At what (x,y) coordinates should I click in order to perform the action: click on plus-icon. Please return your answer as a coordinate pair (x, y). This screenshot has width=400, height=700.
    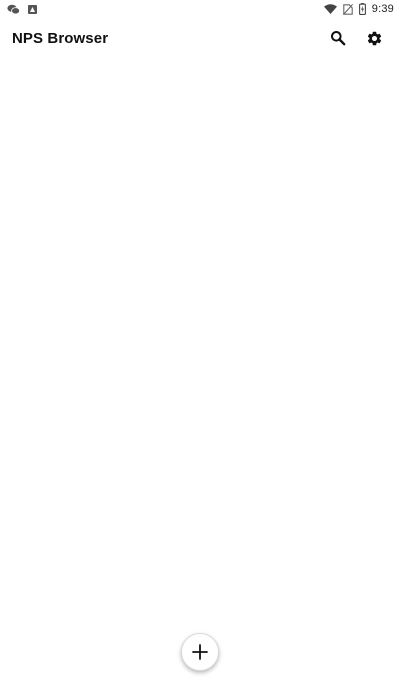
    Looking at the image, I should click on (200, 652).